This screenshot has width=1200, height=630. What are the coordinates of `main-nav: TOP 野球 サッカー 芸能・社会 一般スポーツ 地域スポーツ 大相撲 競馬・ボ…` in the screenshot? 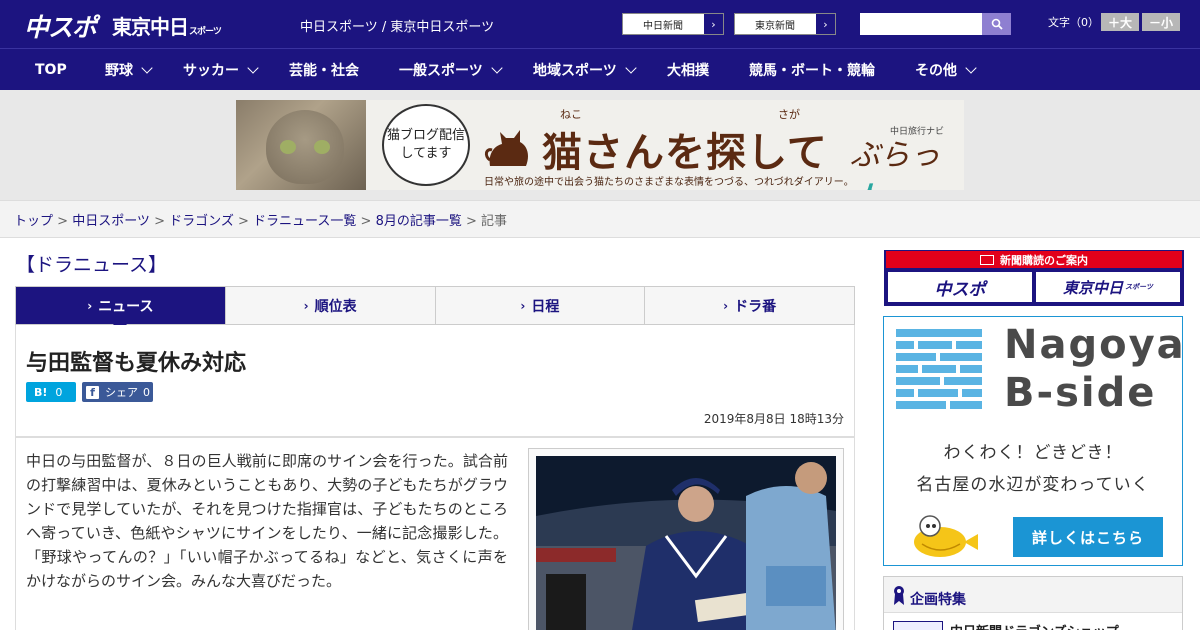 It's located at (600, 69).